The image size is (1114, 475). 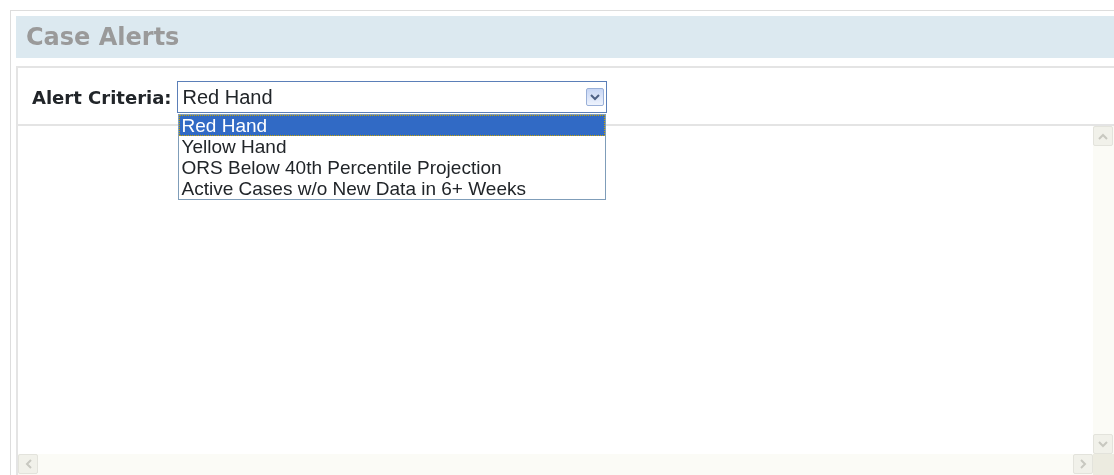 I want to click on field-label: Alert Criteria:, so click(x=102, y=97).